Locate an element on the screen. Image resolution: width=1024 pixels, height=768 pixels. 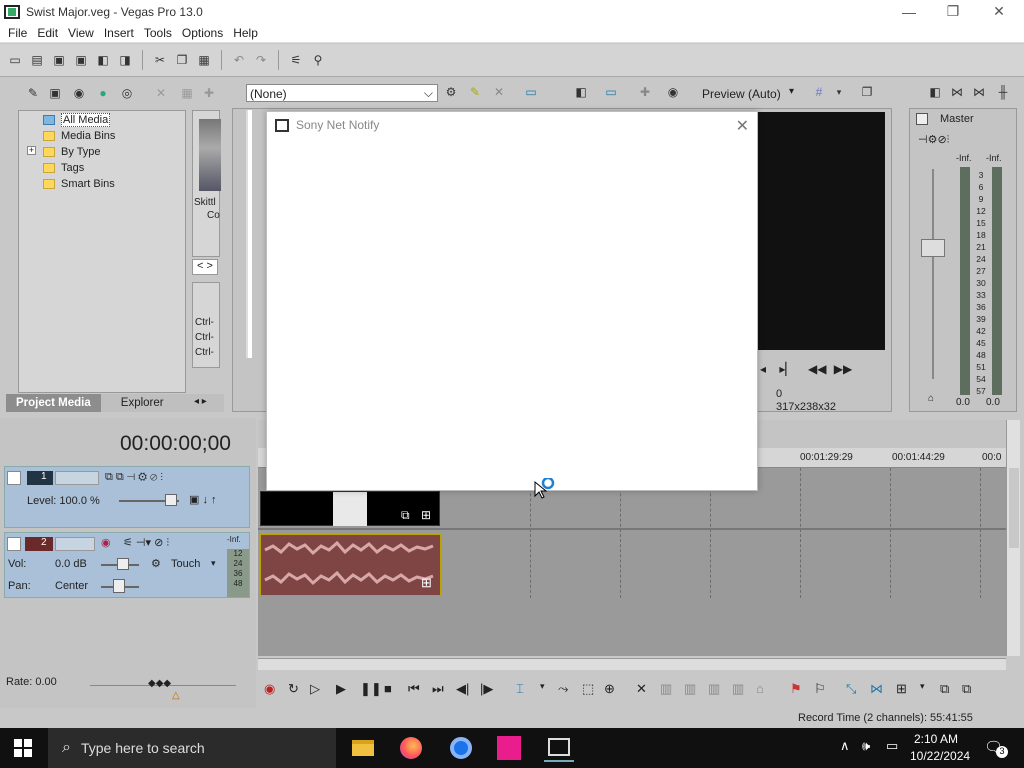
scroll-thumb is located at coordinates (1014, 508).